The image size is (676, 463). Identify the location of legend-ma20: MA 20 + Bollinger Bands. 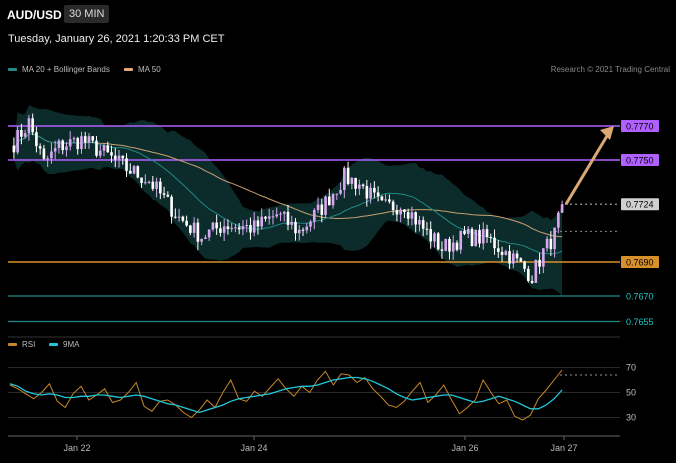
(59, 69).